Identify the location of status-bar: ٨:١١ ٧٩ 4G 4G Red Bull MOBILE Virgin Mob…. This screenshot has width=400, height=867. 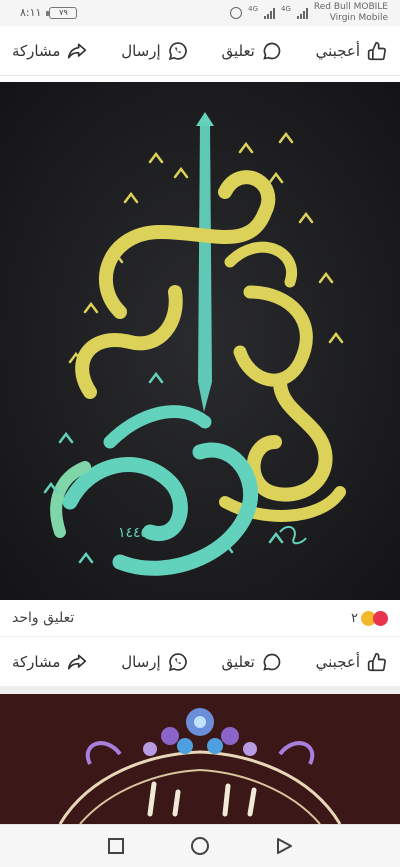
(200, 13).